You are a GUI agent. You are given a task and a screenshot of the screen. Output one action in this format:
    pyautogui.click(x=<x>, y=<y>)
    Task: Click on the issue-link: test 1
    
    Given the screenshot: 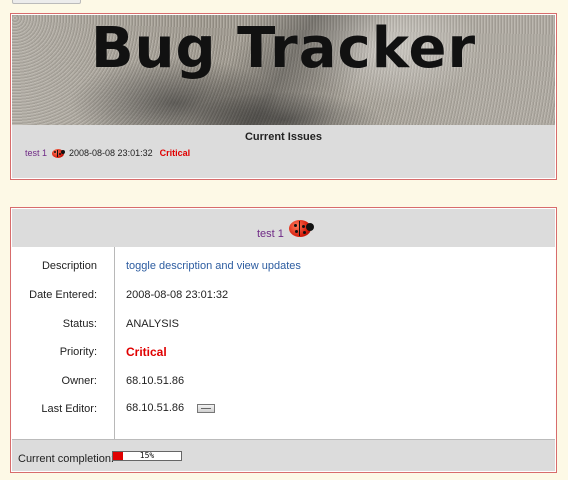 What is the action you would take?
    pyautogui.click(x=36, y=153)
    